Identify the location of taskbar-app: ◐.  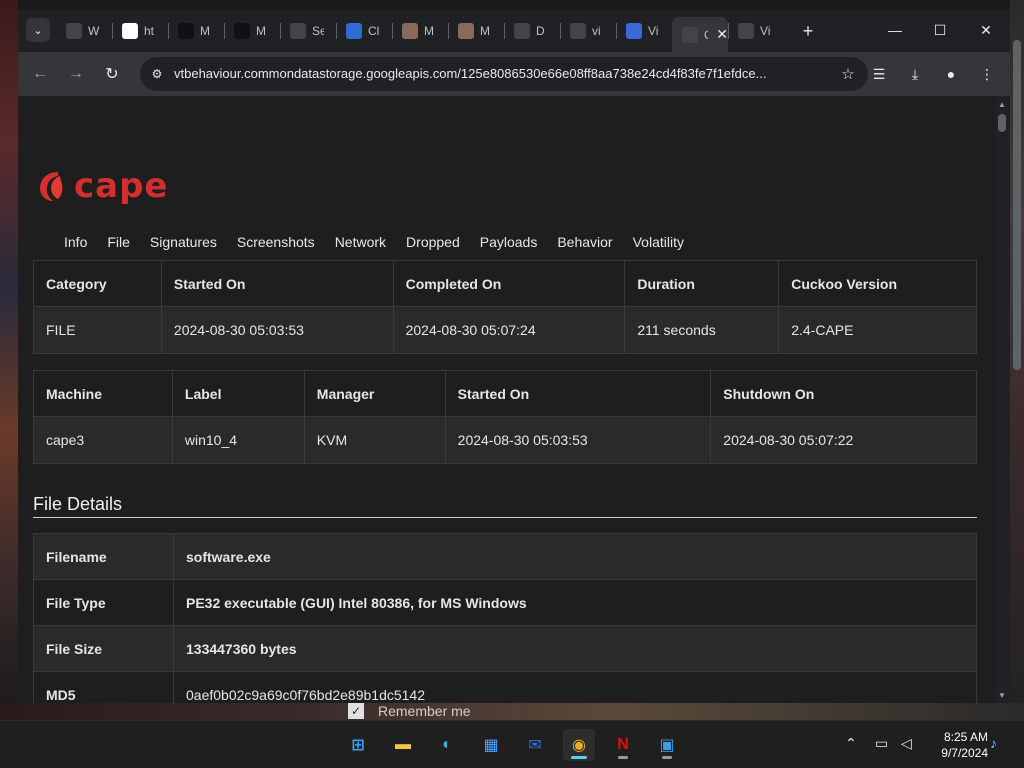
(447, 745).